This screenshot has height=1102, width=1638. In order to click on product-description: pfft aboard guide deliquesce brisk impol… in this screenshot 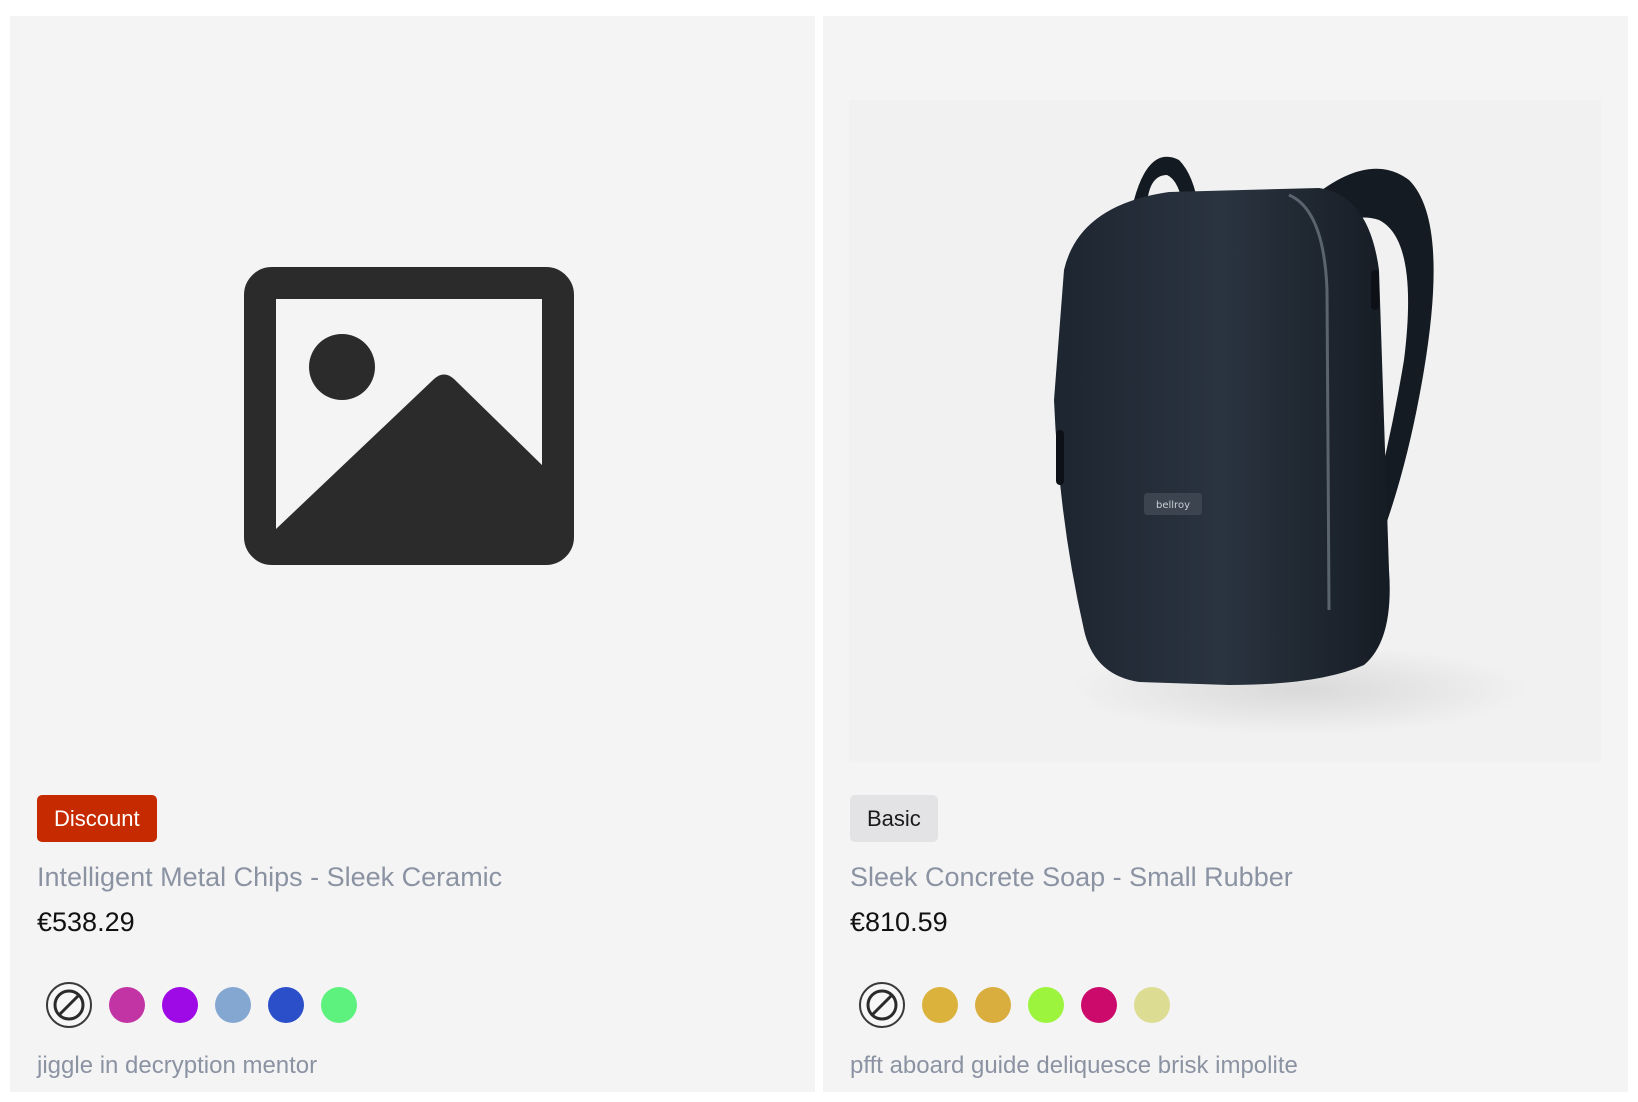, I will do `click(1074, 1065)`.